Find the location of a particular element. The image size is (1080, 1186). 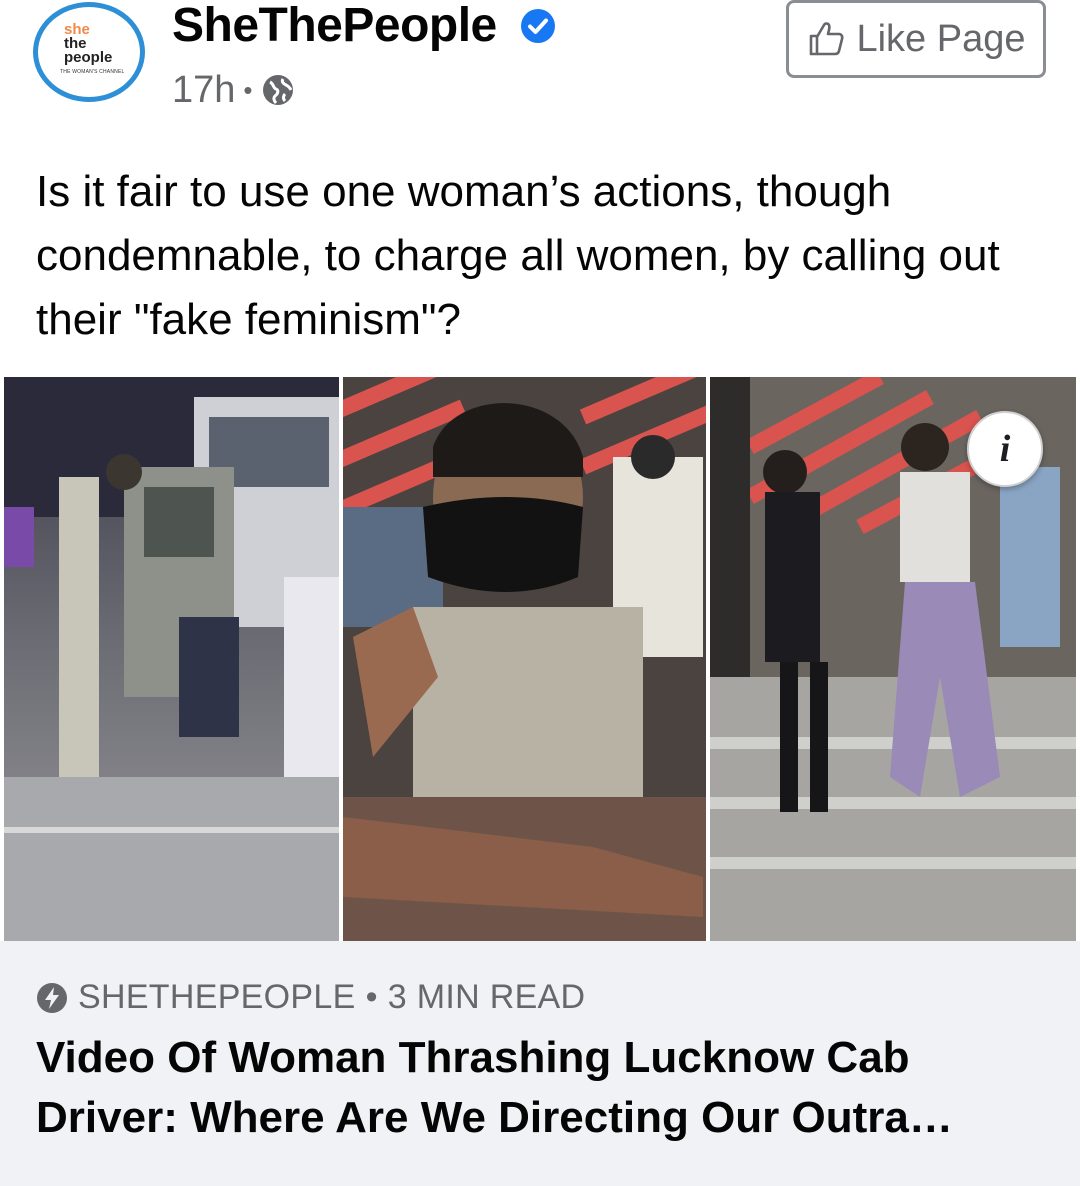

like-page-button: Like Page is located at coordinates (916, 39).